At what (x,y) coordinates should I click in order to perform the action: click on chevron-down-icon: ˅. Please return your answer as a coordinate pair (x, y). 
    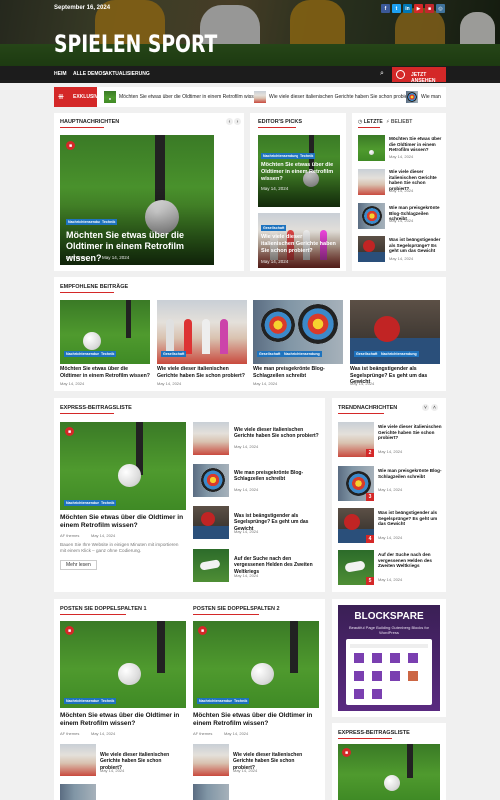
    Looking at the image, I should click on (425, 407).